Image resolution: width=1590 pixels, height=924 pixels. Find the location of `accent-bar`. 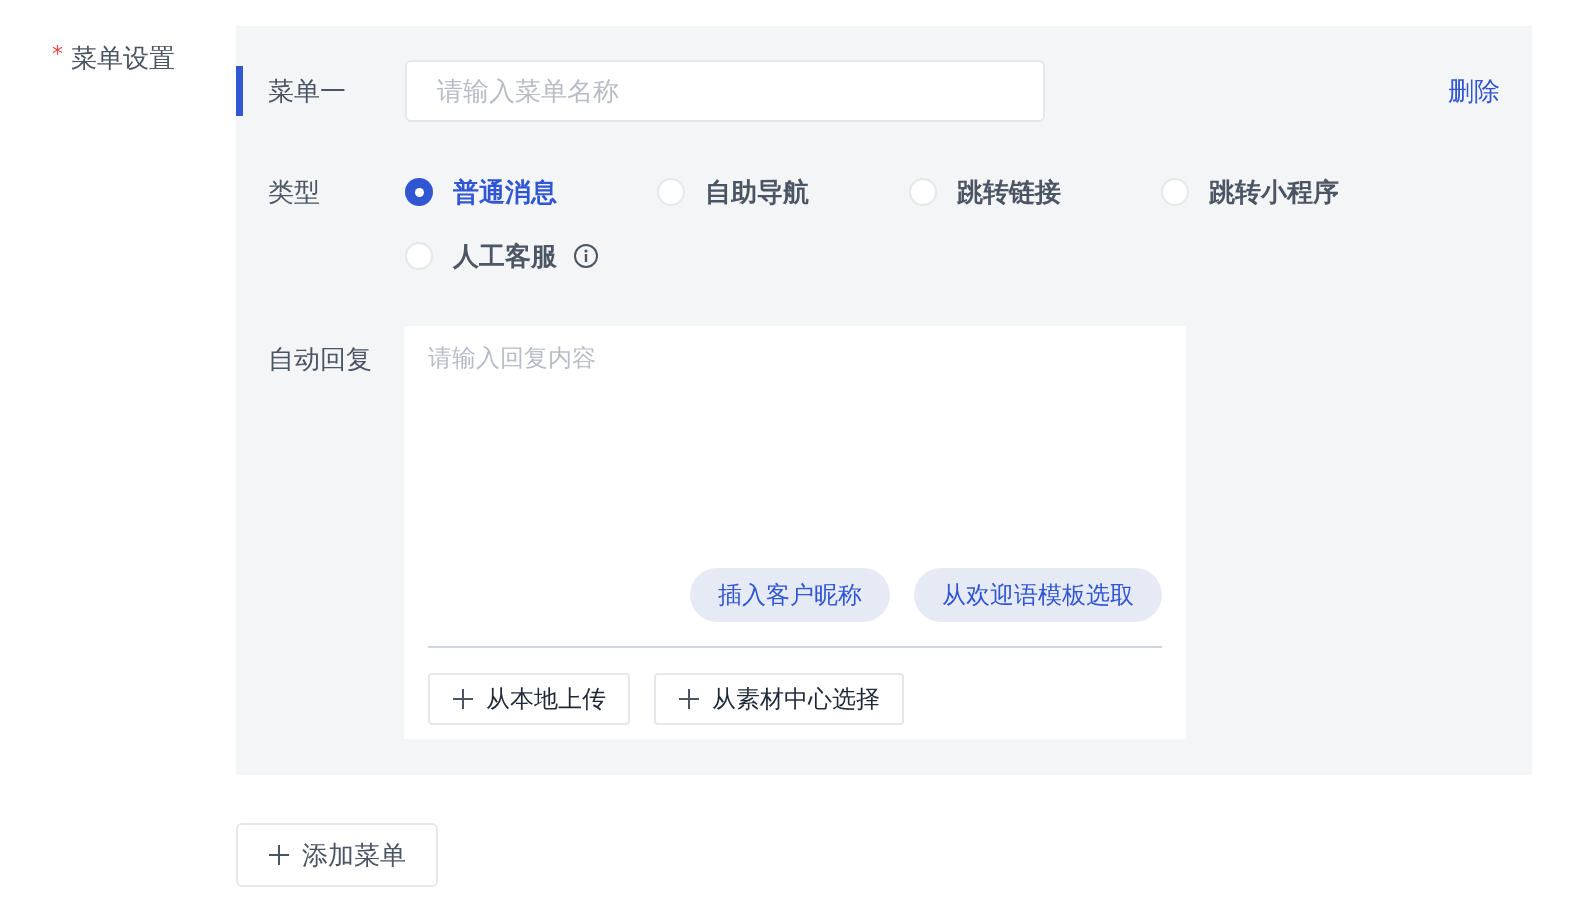

accent-bar is located at coordinates (239, 91).